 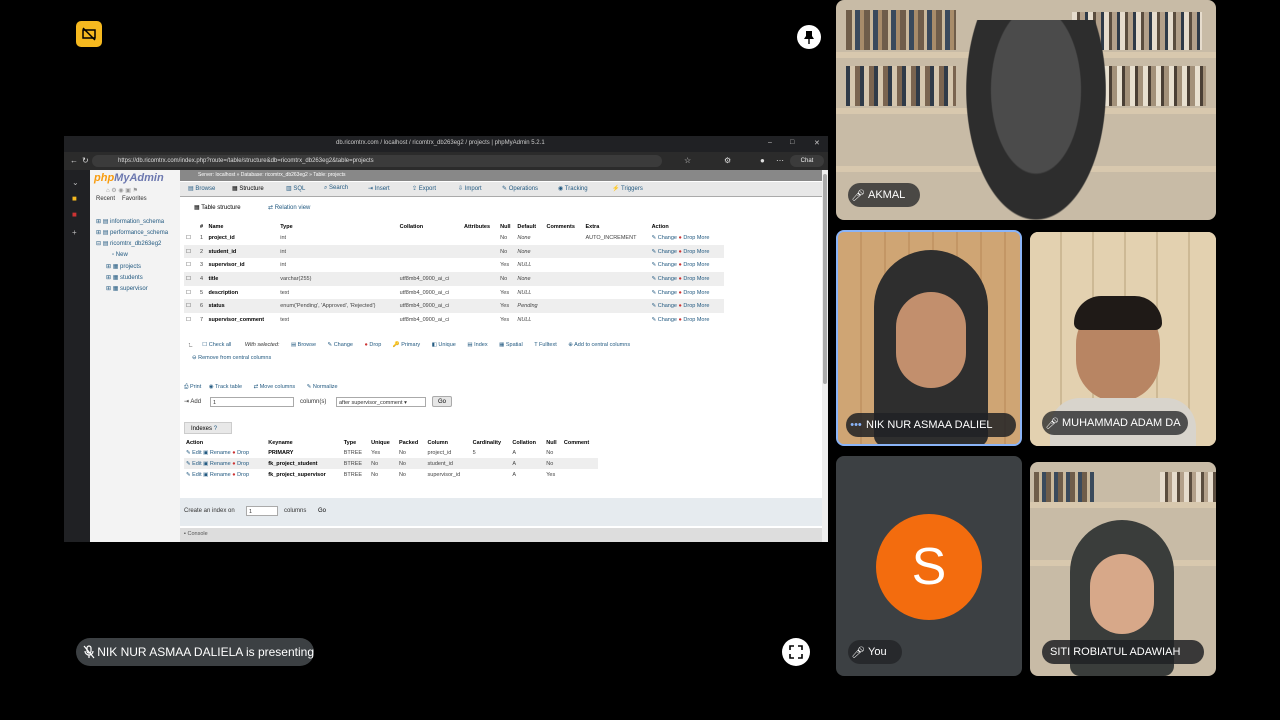 I want to click on print-link: ⎙ Print, so click(x=192, y=387).